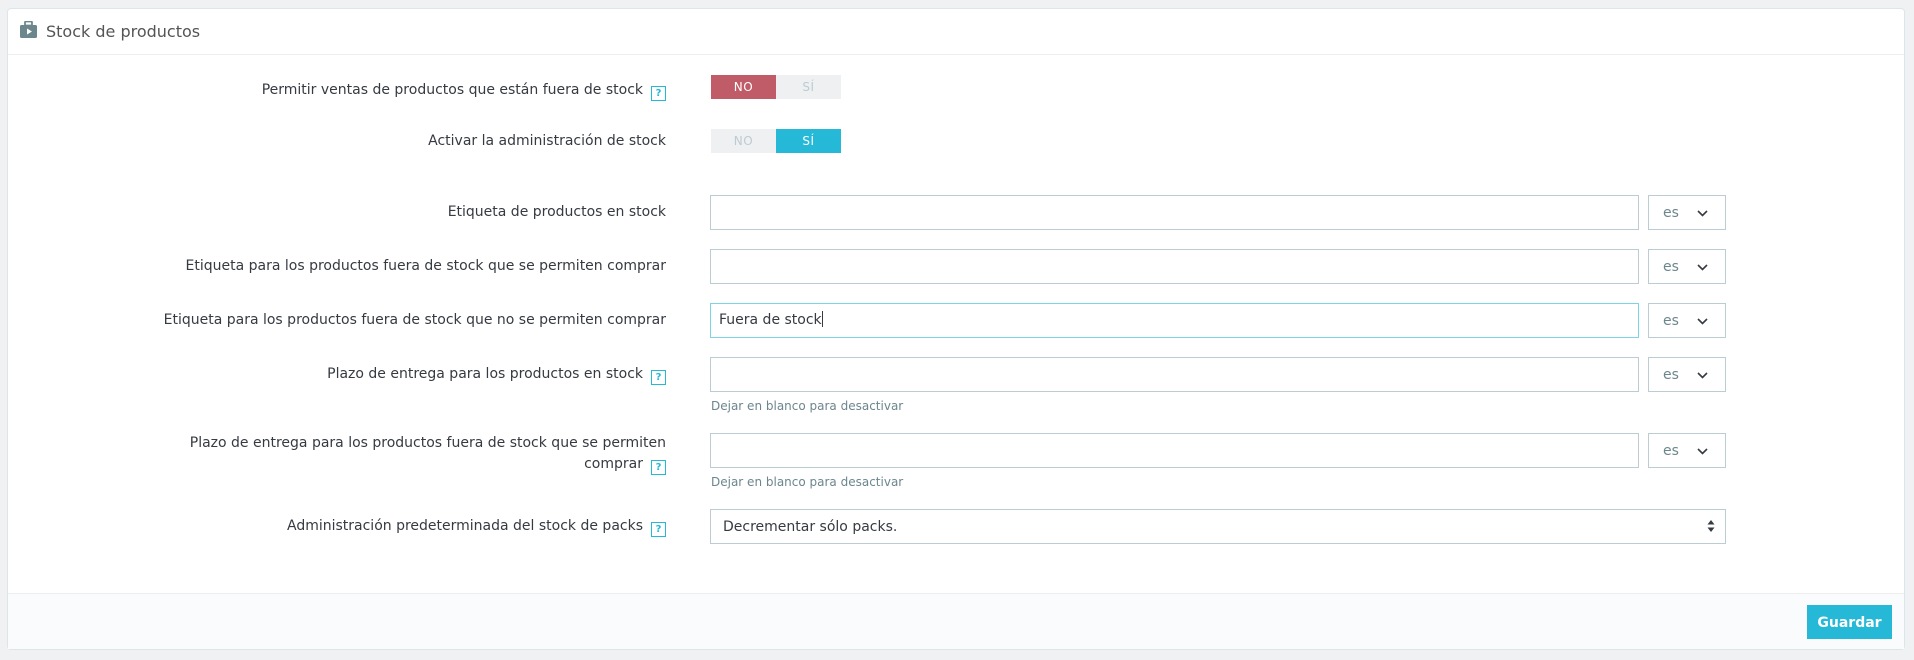 The width and height of the screenshot is (1914, 660). I want to click on select-arrows-icon, so click(1711, 528).